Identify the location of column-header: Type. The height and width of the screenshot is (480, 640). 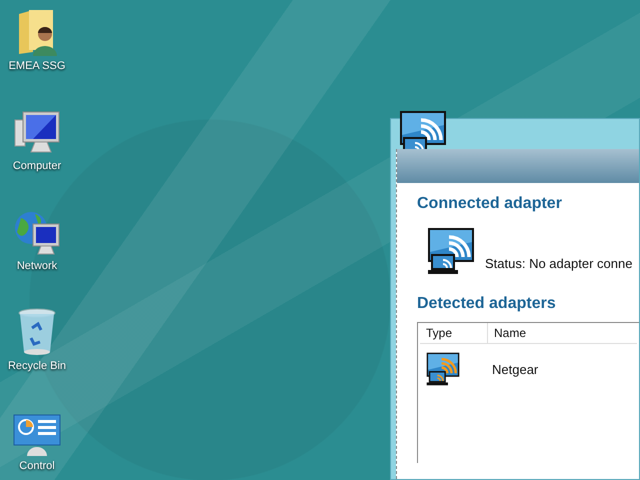
(454, 333).